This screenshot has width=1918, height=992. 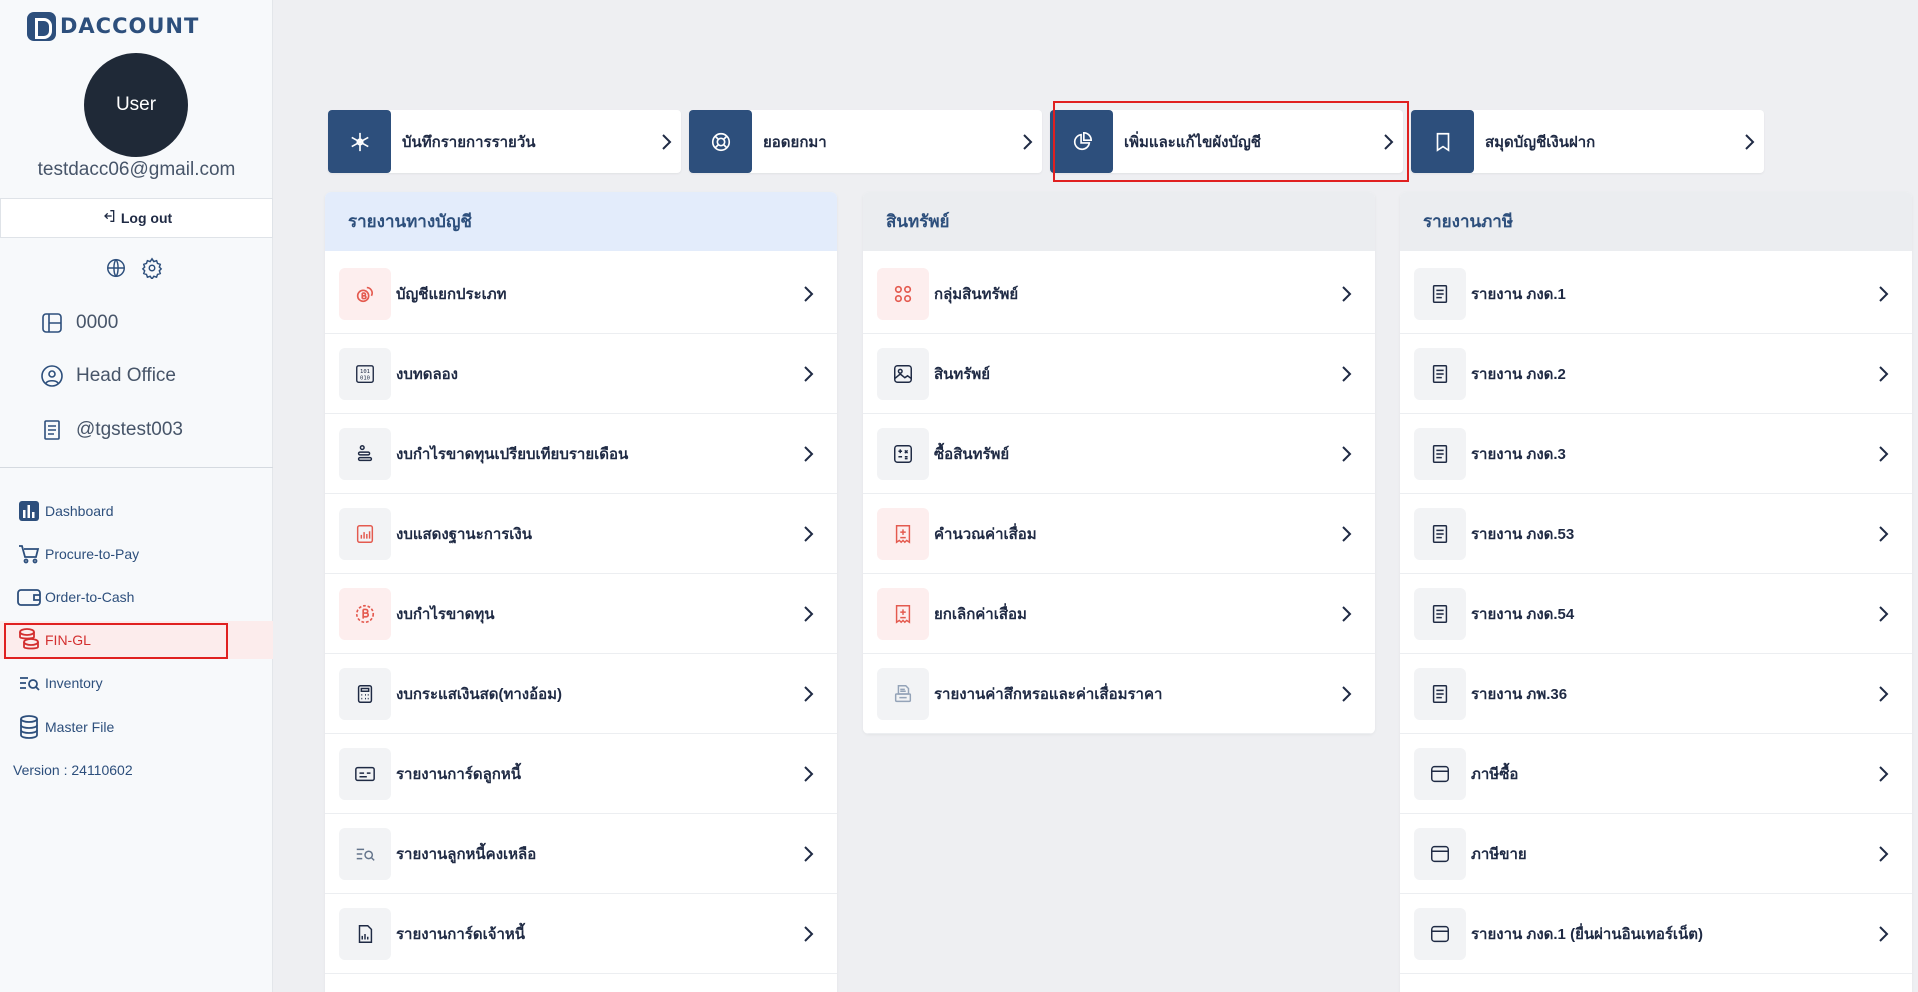 I want to click on list-item: รายงาน ภงด.1 (ยื่นผ่านอินเทอร์เน็ต), so click(x=1656, y=934).